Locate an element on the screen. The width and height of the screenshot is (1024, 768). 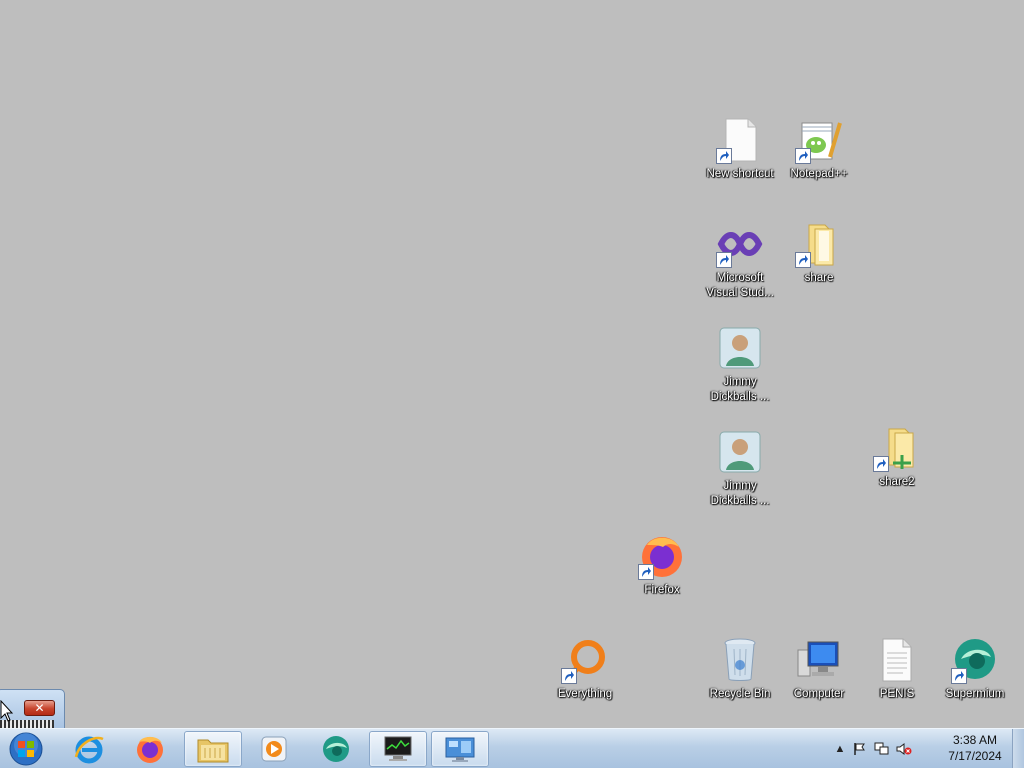
desktop-icon-notepadpp: Notepad++ is located at coordinates (819, 157).